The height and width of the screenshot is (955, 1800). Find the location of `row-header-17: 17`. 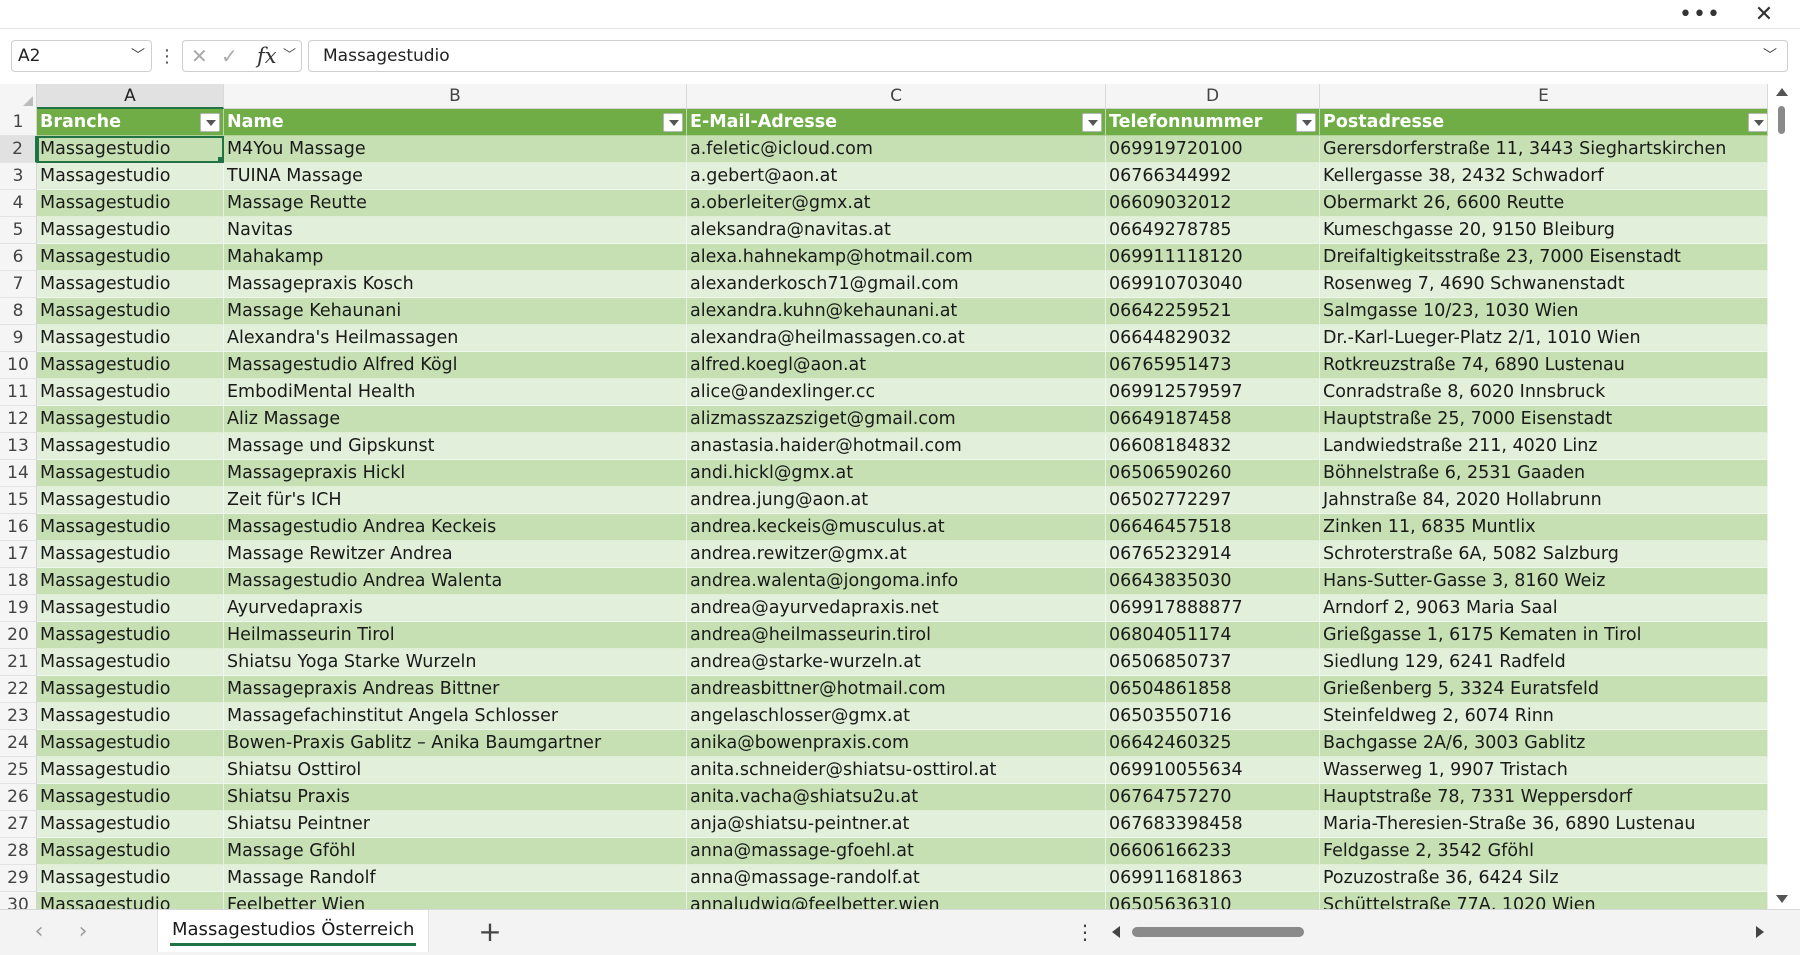

row-header-17: 17 is located at coordinates (18, 554).